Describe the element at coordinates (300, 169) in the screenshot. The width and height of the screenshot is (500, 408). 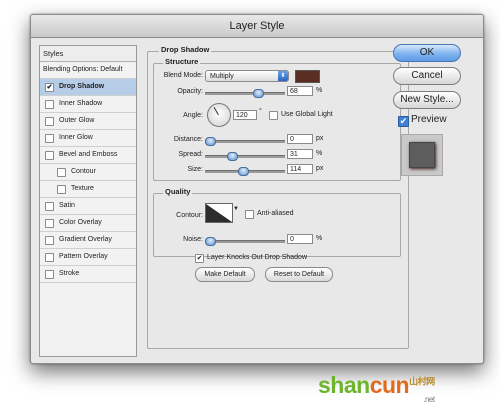
I see `size-field: 114` at that location.